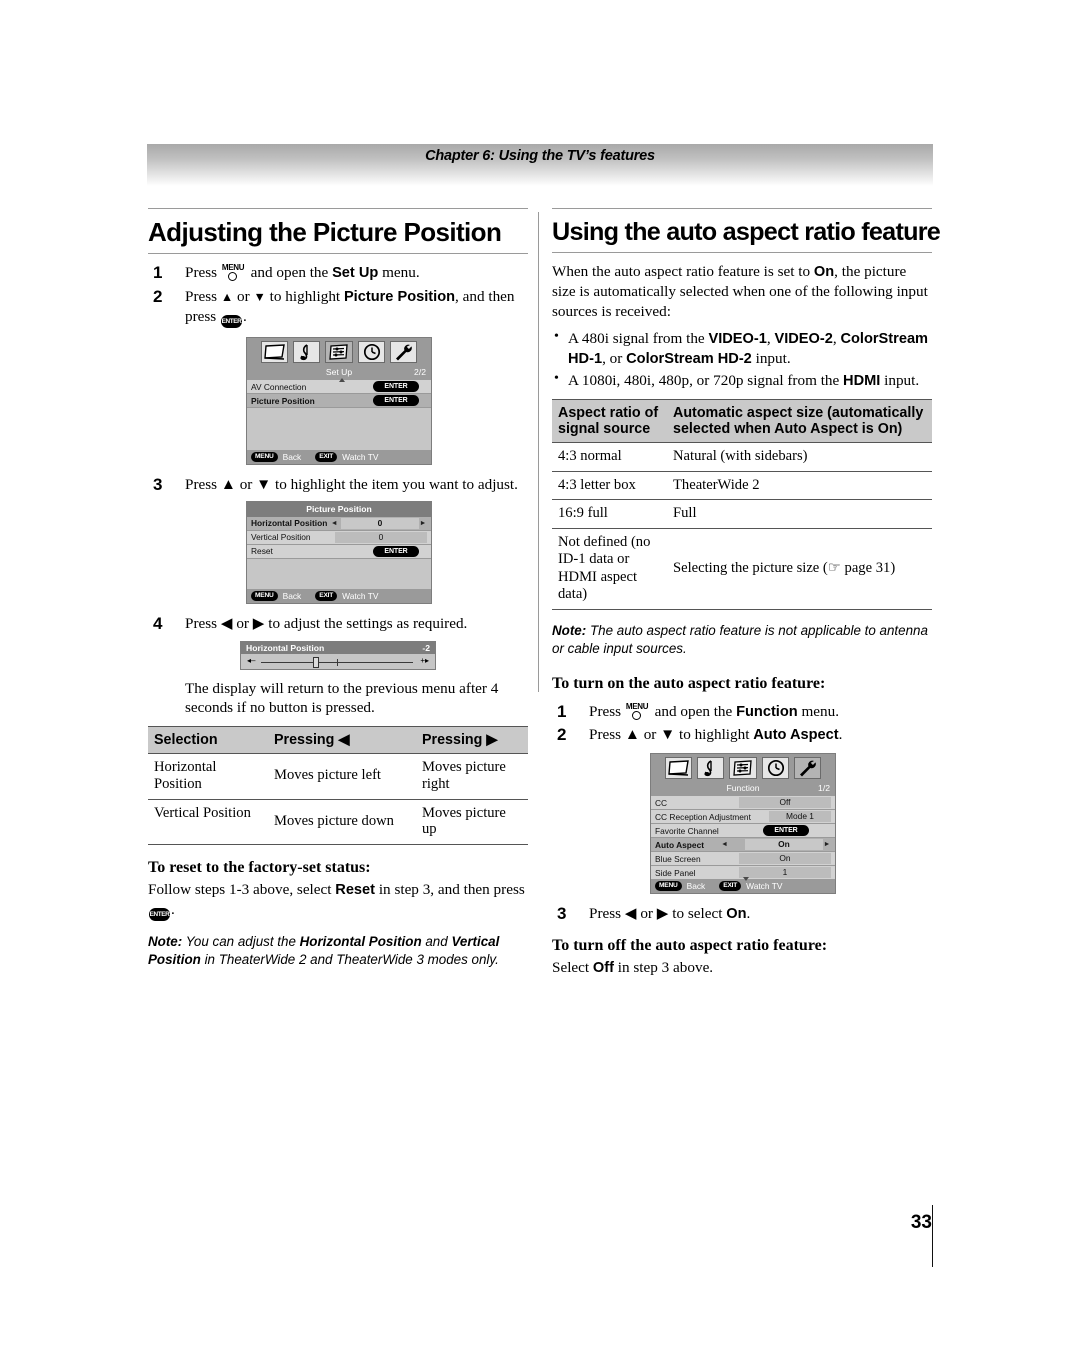 The height and width of the screenshot is (1349, 1080). What do you see at coordinates (436, 941) in the screenshot?
I see `note-text-b: and` at bounding box center [436, 941].